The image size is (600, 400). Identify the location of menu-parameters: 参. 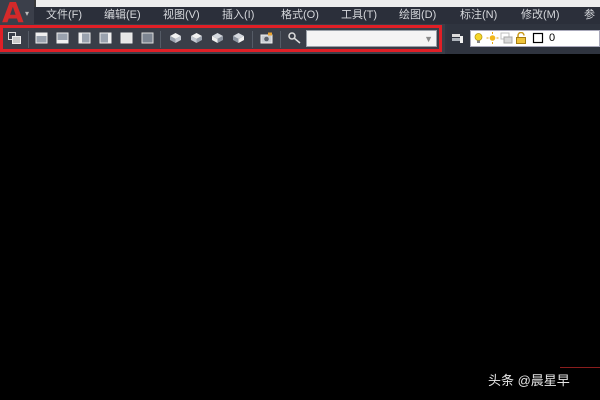
(589, 15).